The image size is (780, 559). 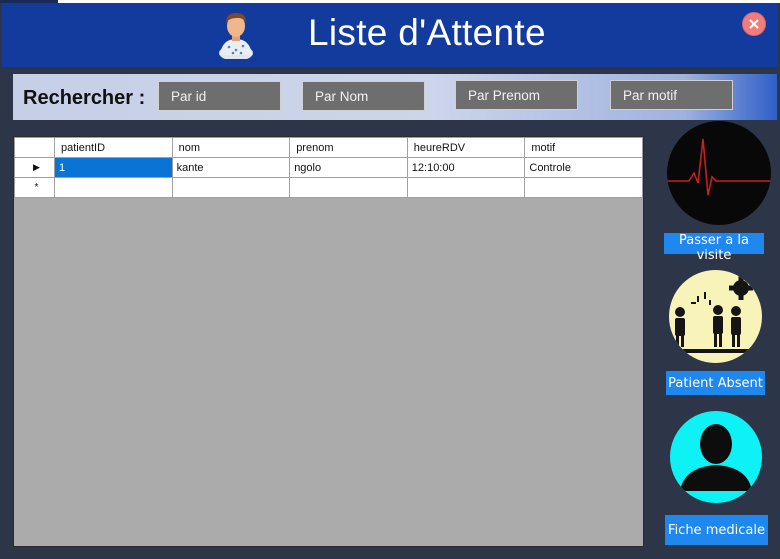 I want to click on new-cell-prenom, so click(x=348, y=187).